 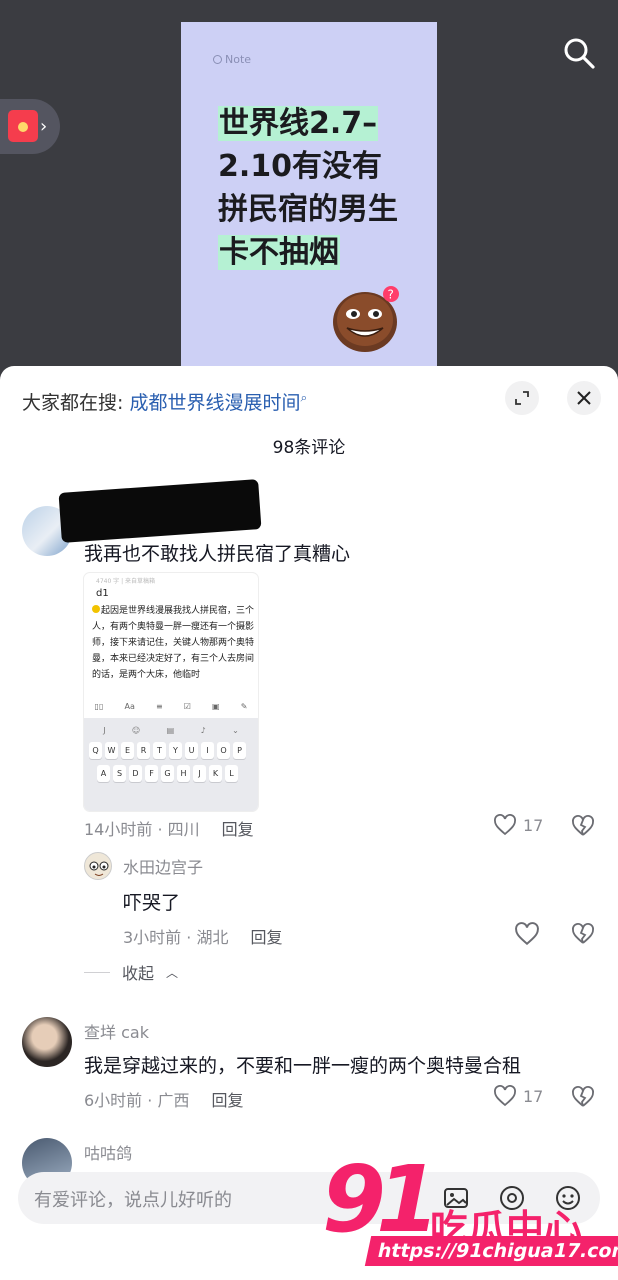 I want to click on keyboard-key: L, so click(x=231, y=773).